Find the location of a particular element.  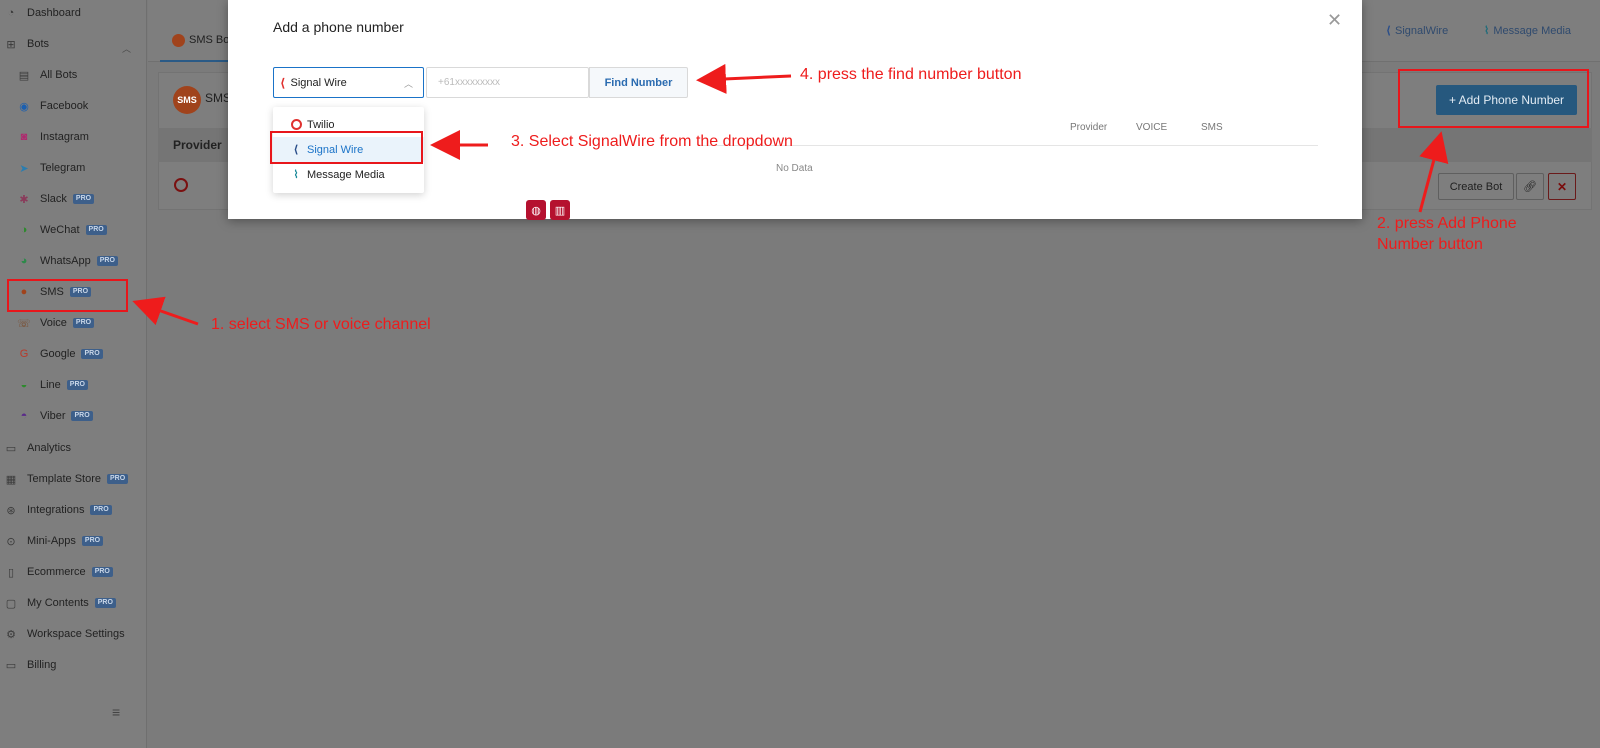

annotation-step-4: 4. press the find number button is located at coordinates (911, 74).